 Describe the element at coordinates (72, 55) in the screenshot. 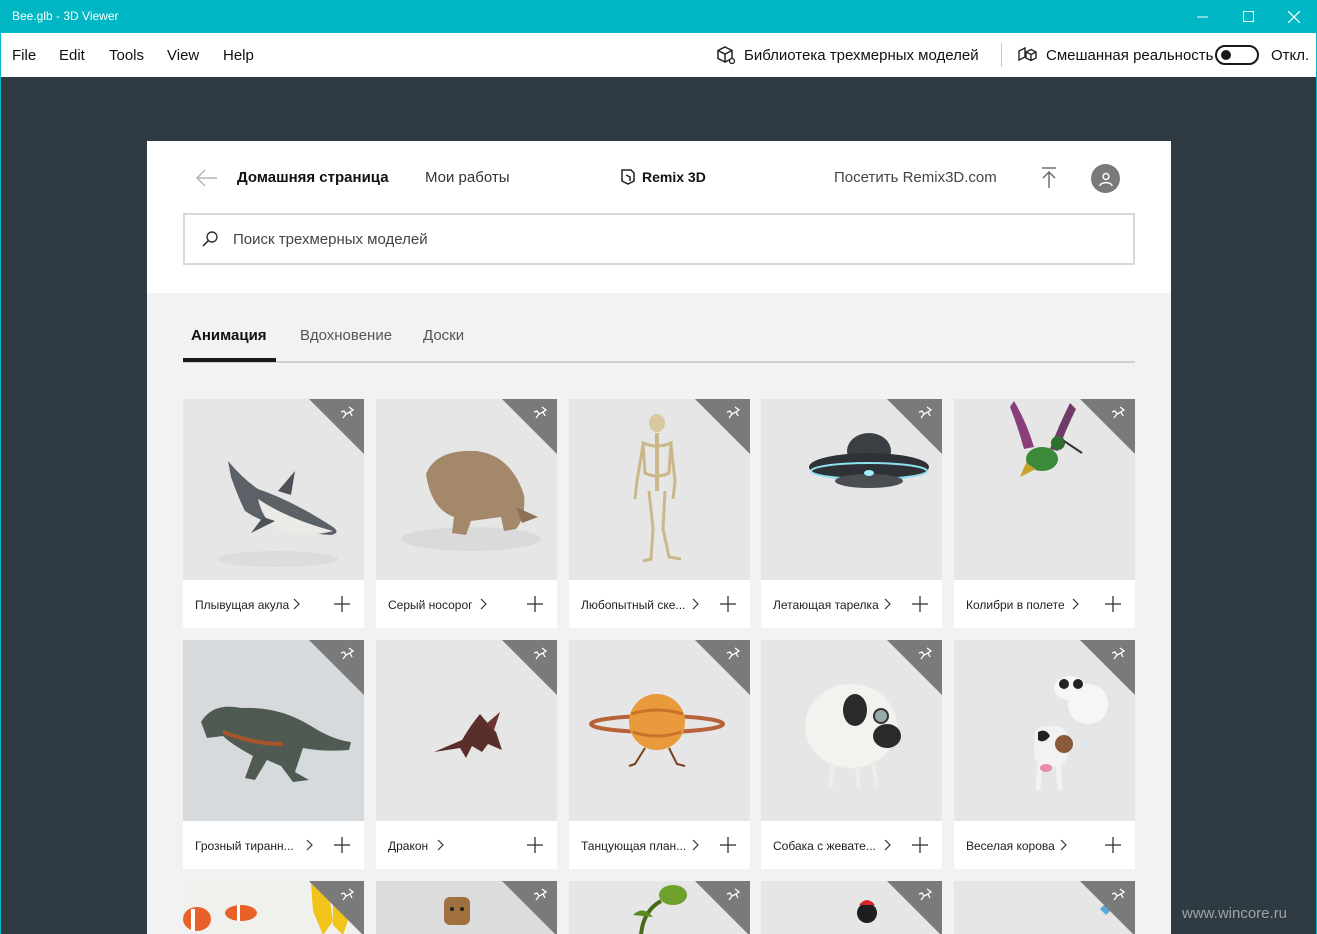

I see `menu-edit: Edit` at that location.